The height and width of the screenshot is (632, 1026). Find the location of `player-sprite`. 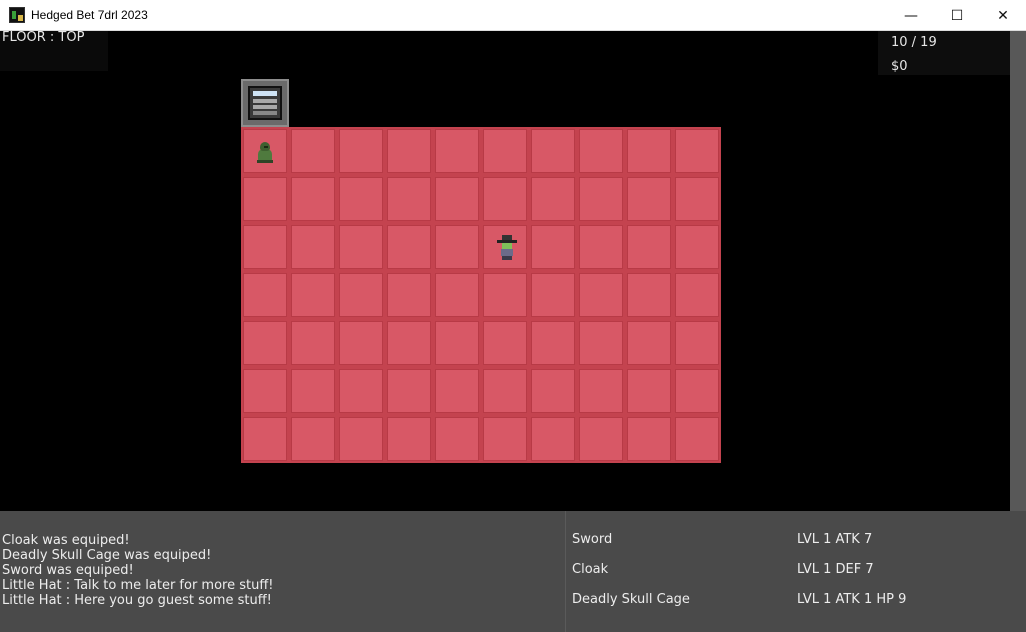

player-sprite is located at coordinates (507, 248).